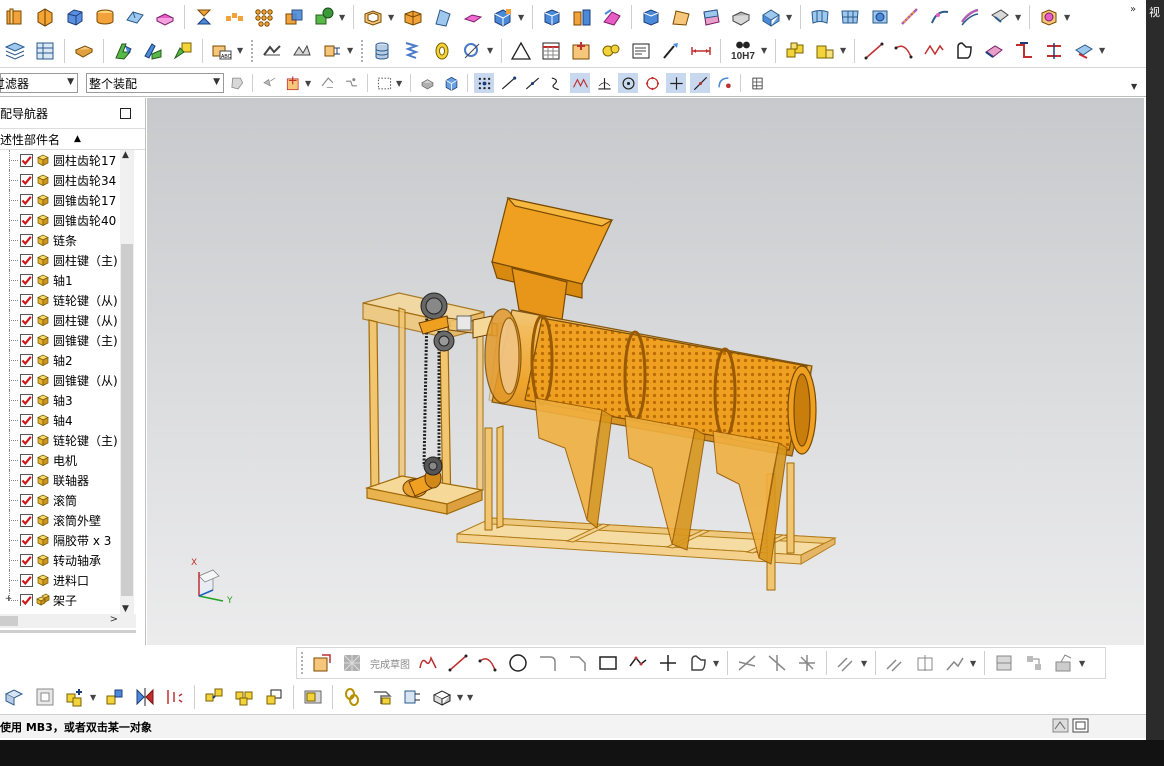 This screenshot has width=1164, height=766. What do you see at coordinates (327, 83) in the screenshot?
I see `face-select-icon` at bounding box center [327, 83].